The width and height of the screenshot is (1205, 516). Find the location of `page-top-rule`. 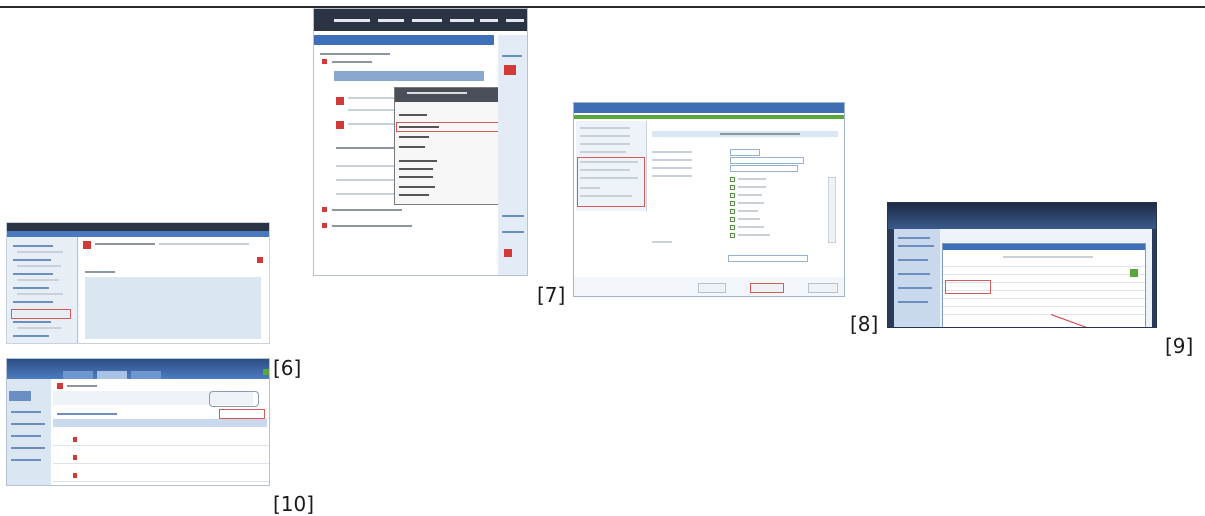

page-top-rule is located at coordinates (602, 7).